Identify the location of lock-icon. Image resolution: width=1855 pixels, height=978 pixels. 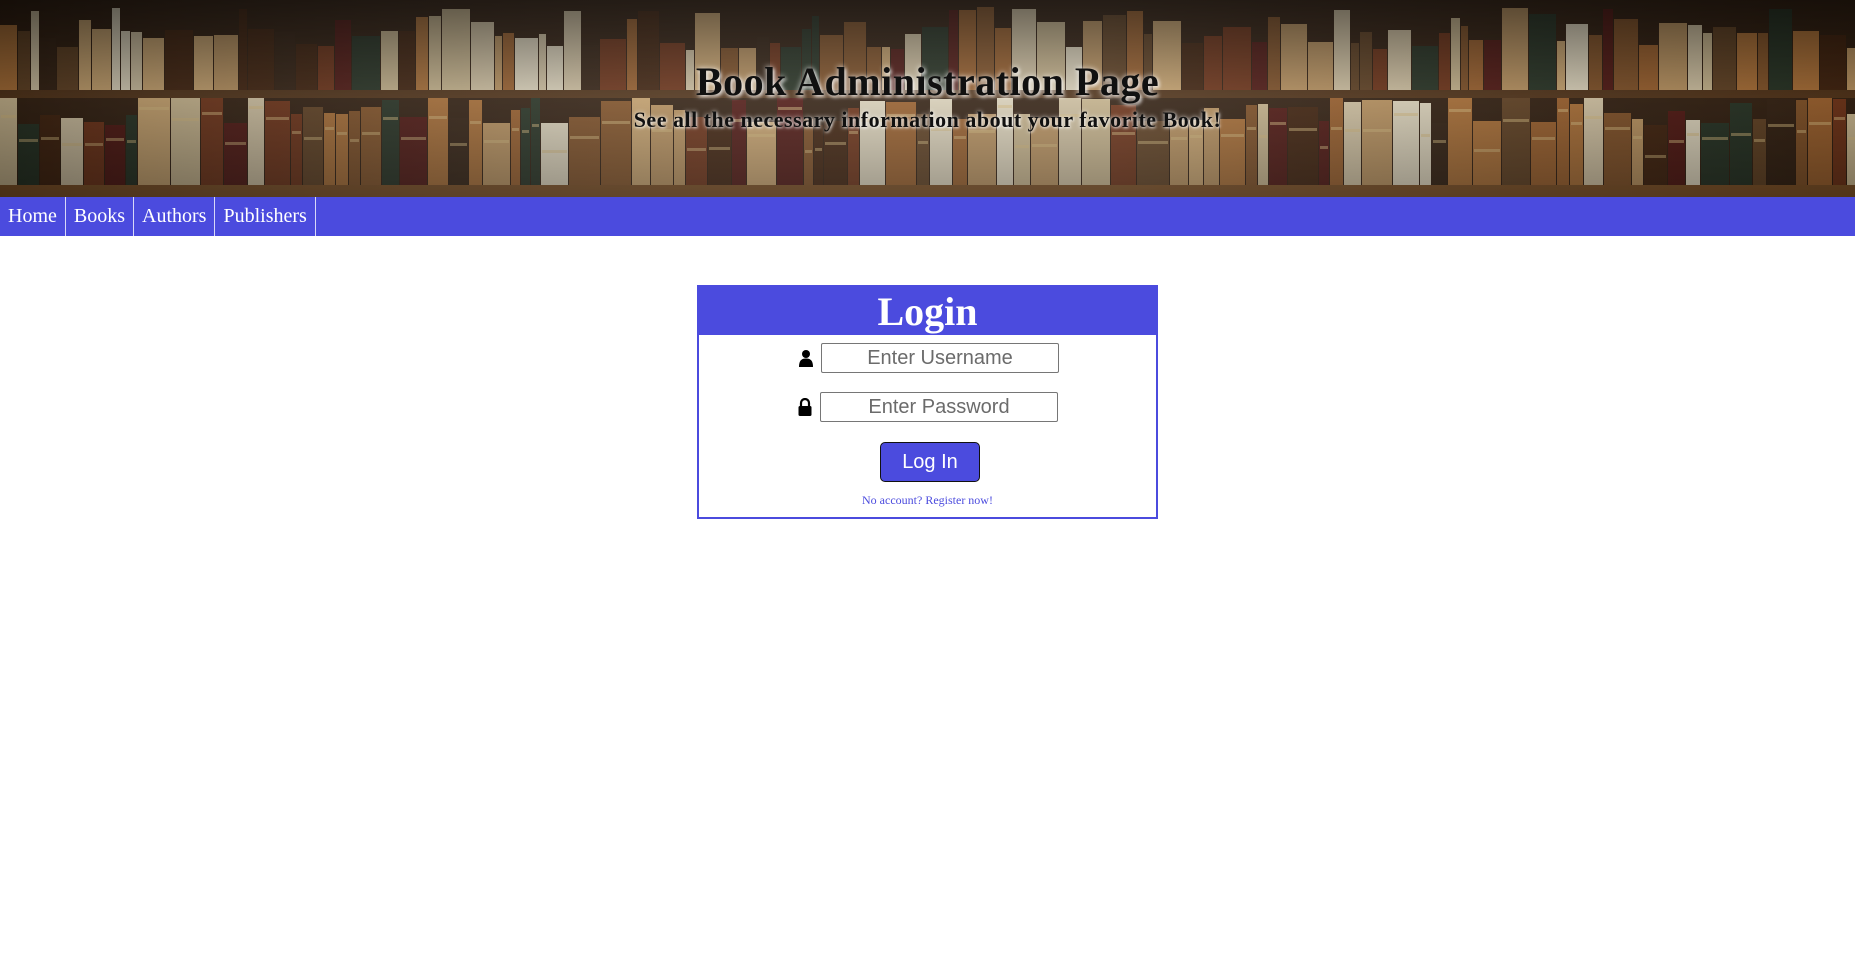
(805, 407).